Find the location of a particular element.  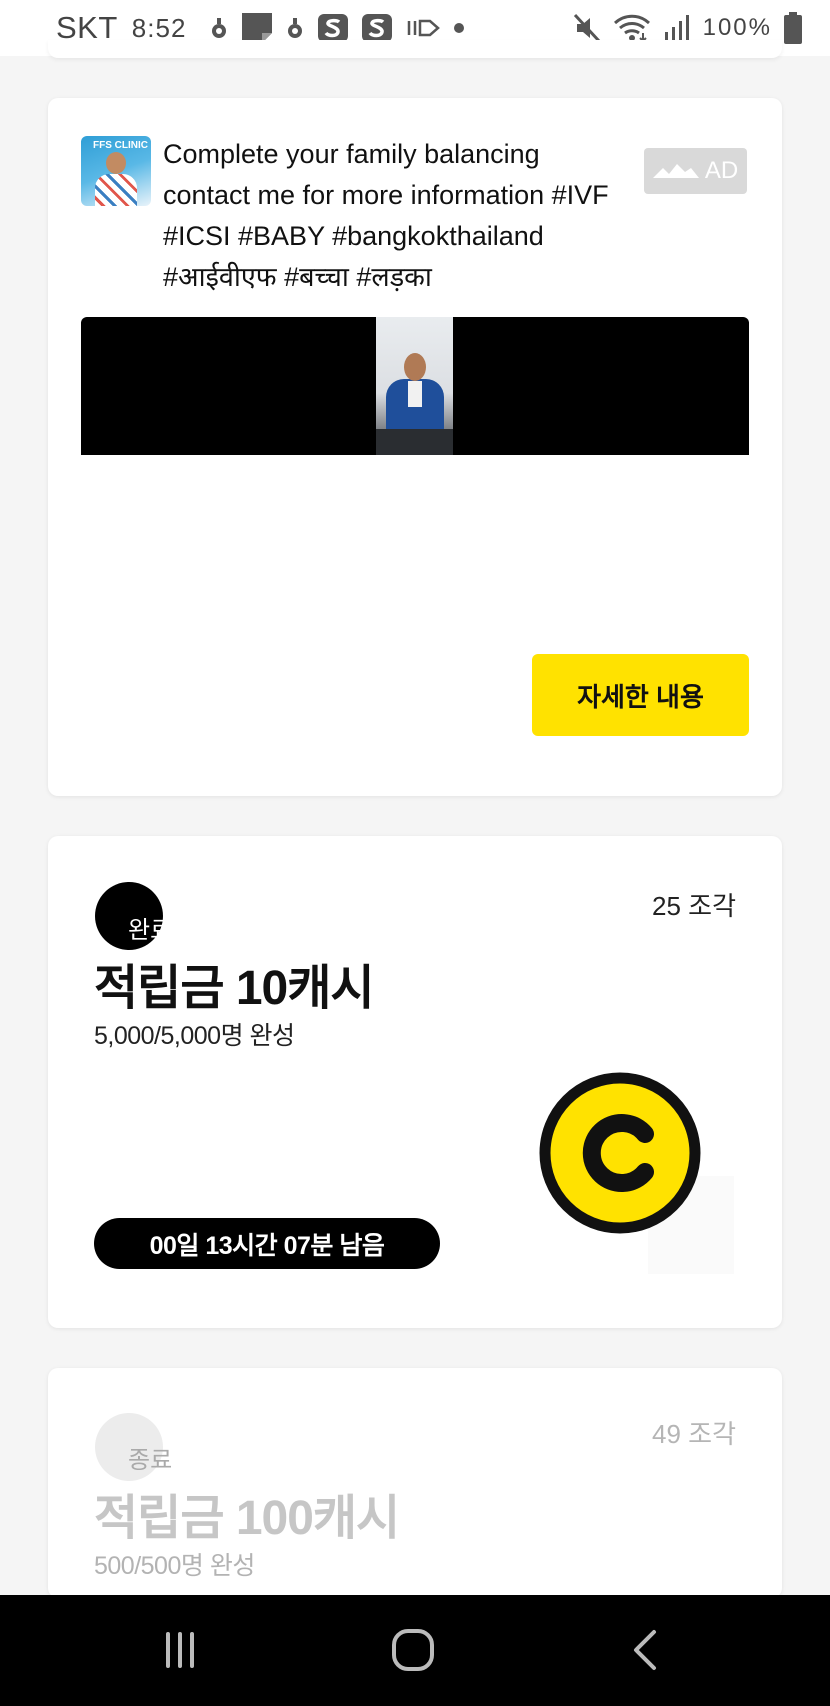

advertiser-avatar-text: FFS CLINIC is located at coordinates (120, 145).